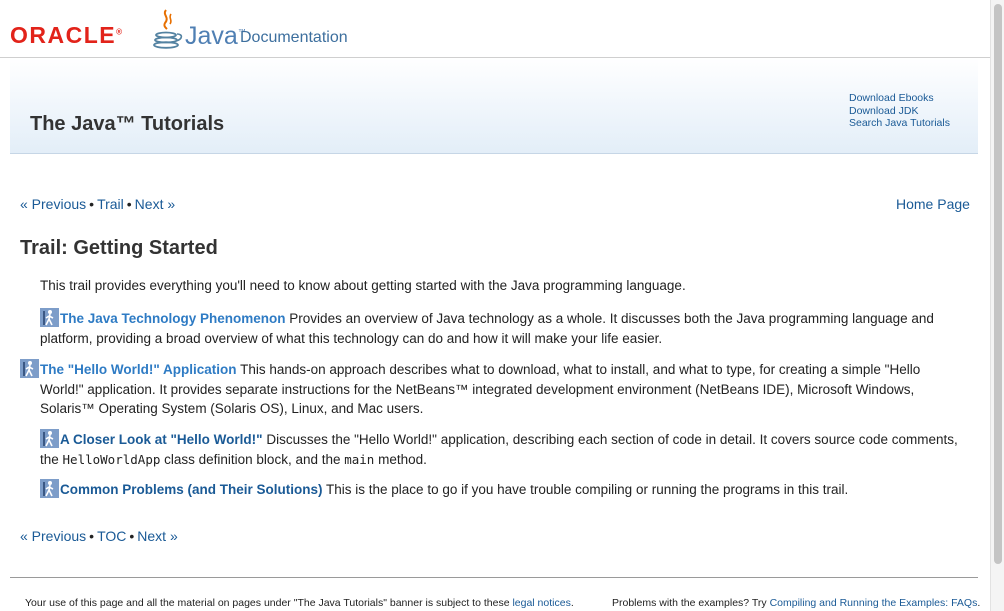 The height and width of the screenshot is (611, 1004). What do you see at coordinates (294, 38) in the screenshot?
I see `documentation-label: Documentation` at bounding box center [294, 38].